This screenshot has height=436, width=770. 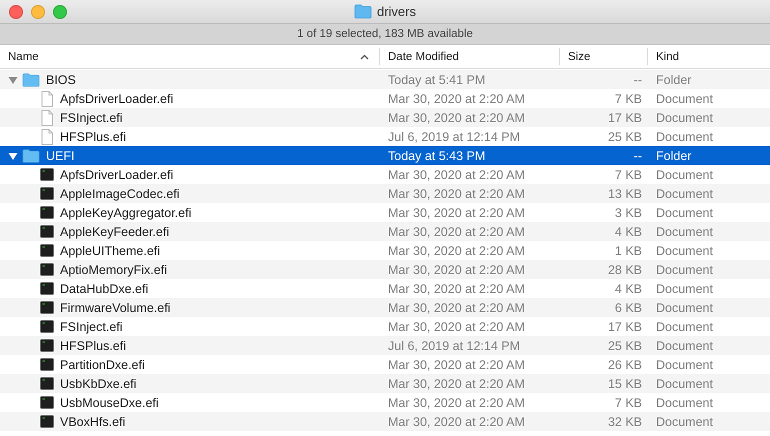 What do you see at coordinates (385, 421) in the screenshot?
I see `file-row: VBoxHfs.efi Mar 30, 2020 at 2:20 AM 32 KB Document` at bounding box center [385, 421].